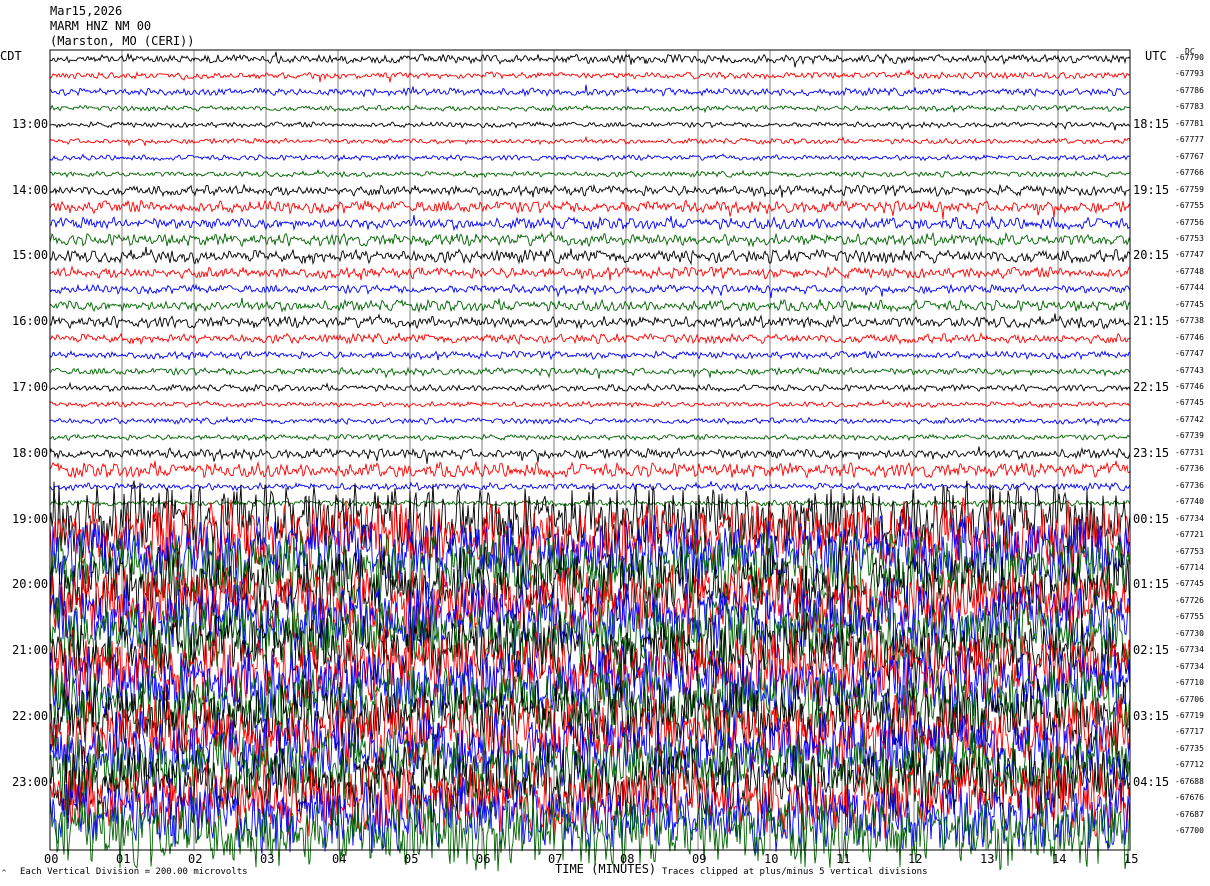  Describe the element at coordinates (1151, 321) in the screenshot. I see `right-hour-label: 21:15` at that location.